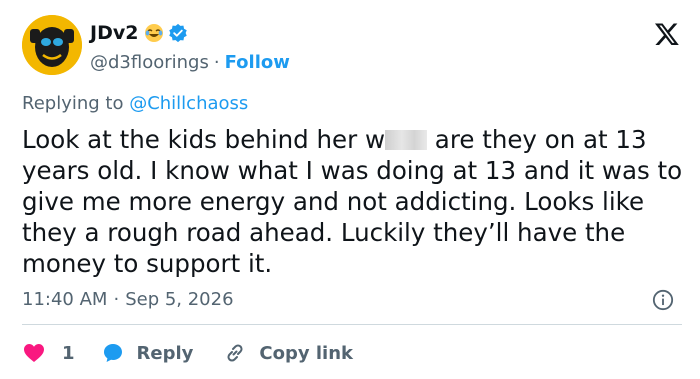 Image resolution: width=700 pixels, height=379 pixels. What do you see at coordinates (663, 300) in the screenshot?
I see `info-icon` at bounding box center [663, 300].